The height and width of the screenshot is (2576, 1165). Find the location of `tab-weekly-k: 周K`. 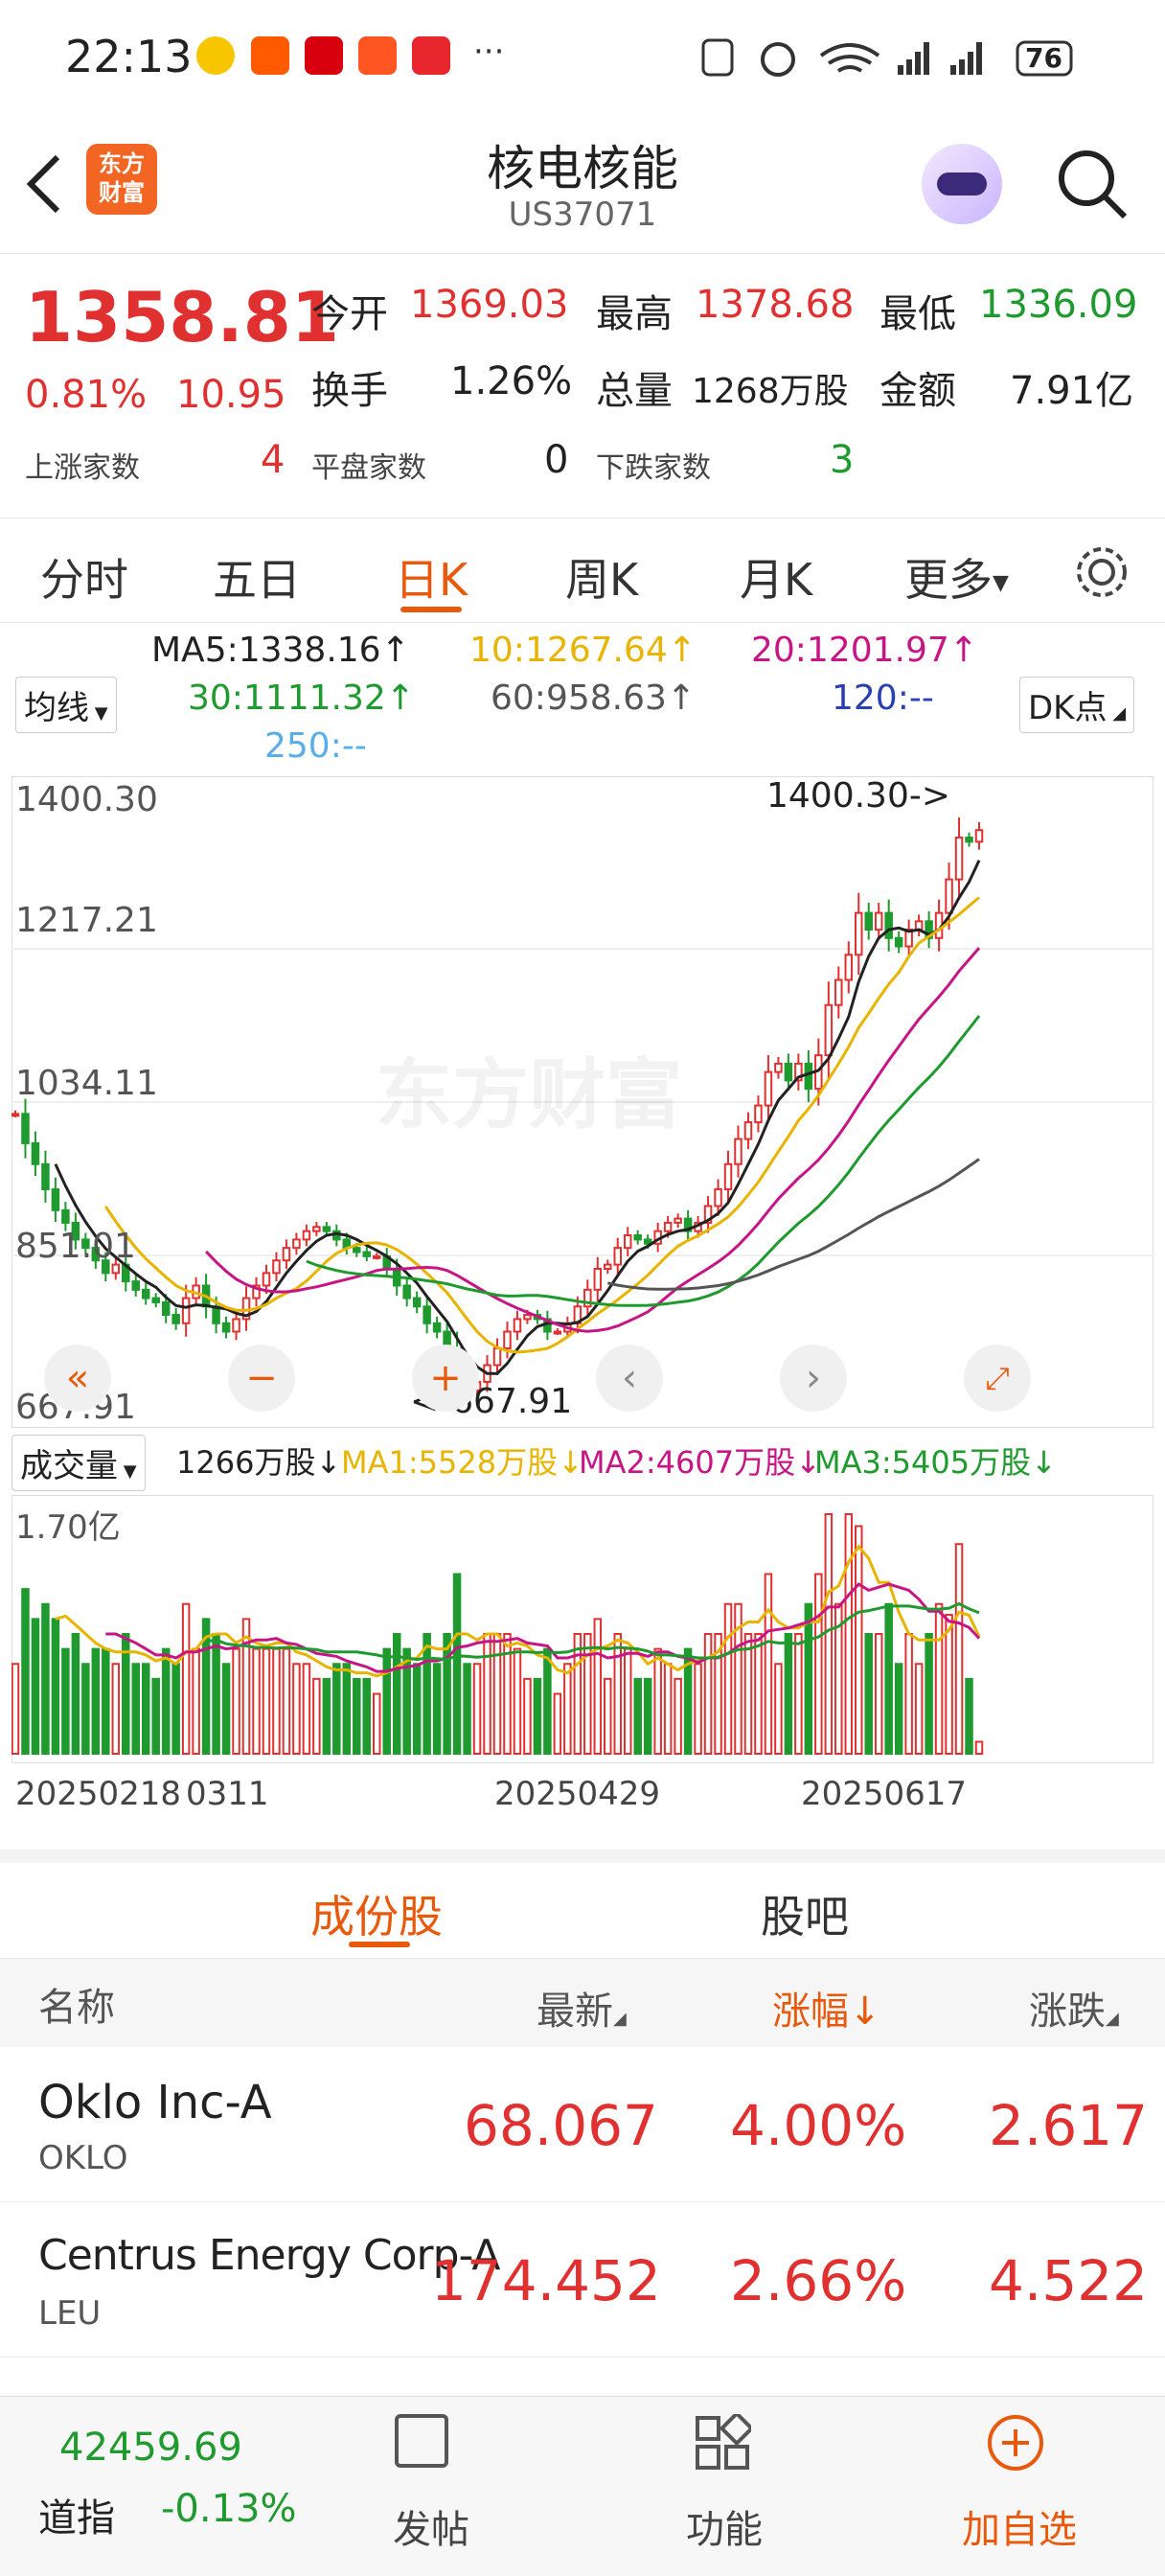

tab-weekly-k: 周K is located at coordinates (601, 577).